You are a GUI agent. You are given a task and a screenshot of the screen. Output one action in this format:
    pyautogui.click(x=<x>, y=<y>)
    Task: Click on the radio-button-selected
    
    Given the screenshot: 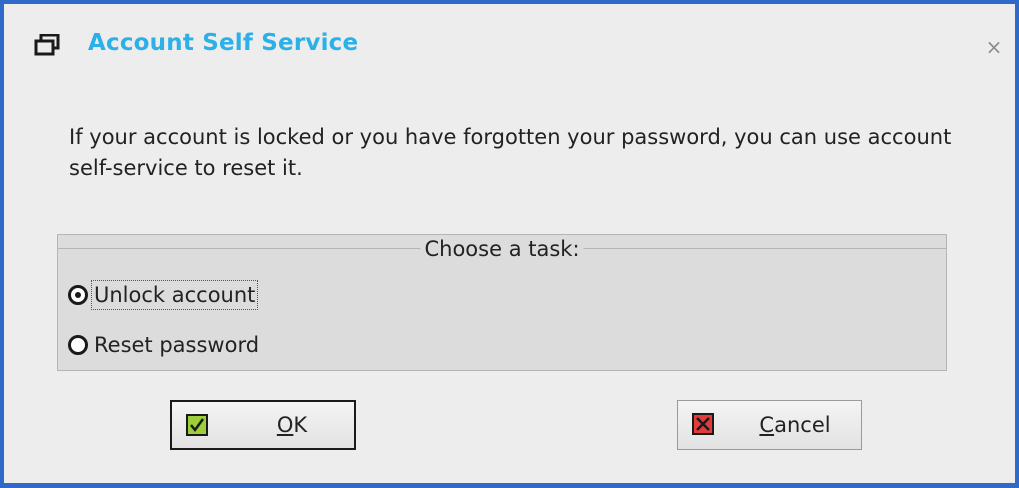 What is the action you would take?
    pyautogui.click(x=78, y=295)
    